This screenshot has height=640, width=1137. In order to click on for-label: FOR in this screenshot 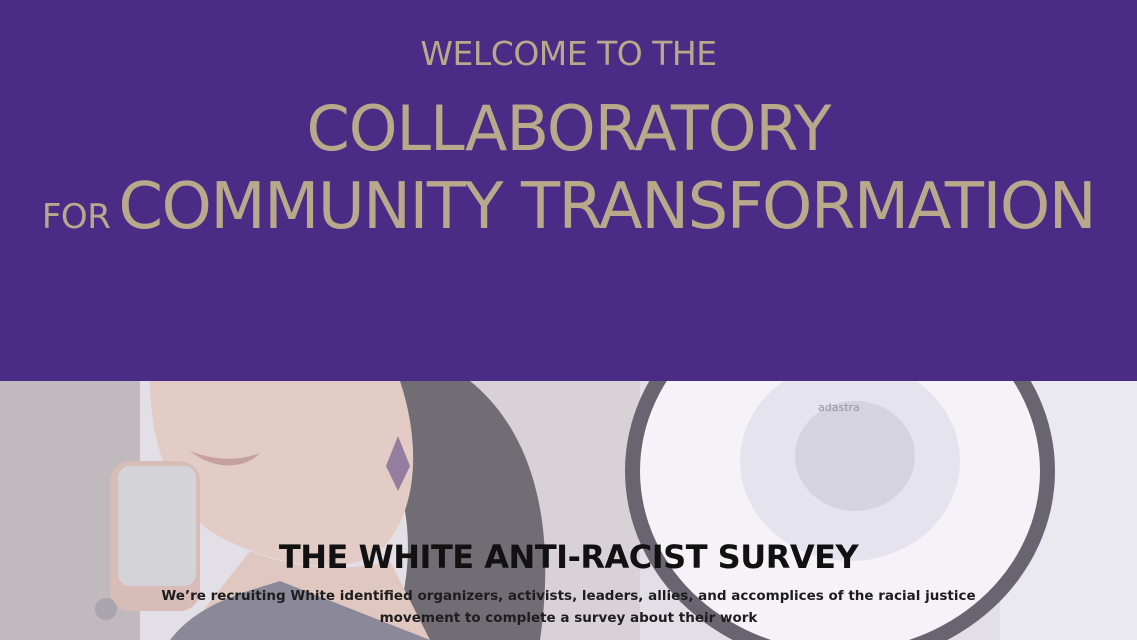, I will do `click(76, 217)`.